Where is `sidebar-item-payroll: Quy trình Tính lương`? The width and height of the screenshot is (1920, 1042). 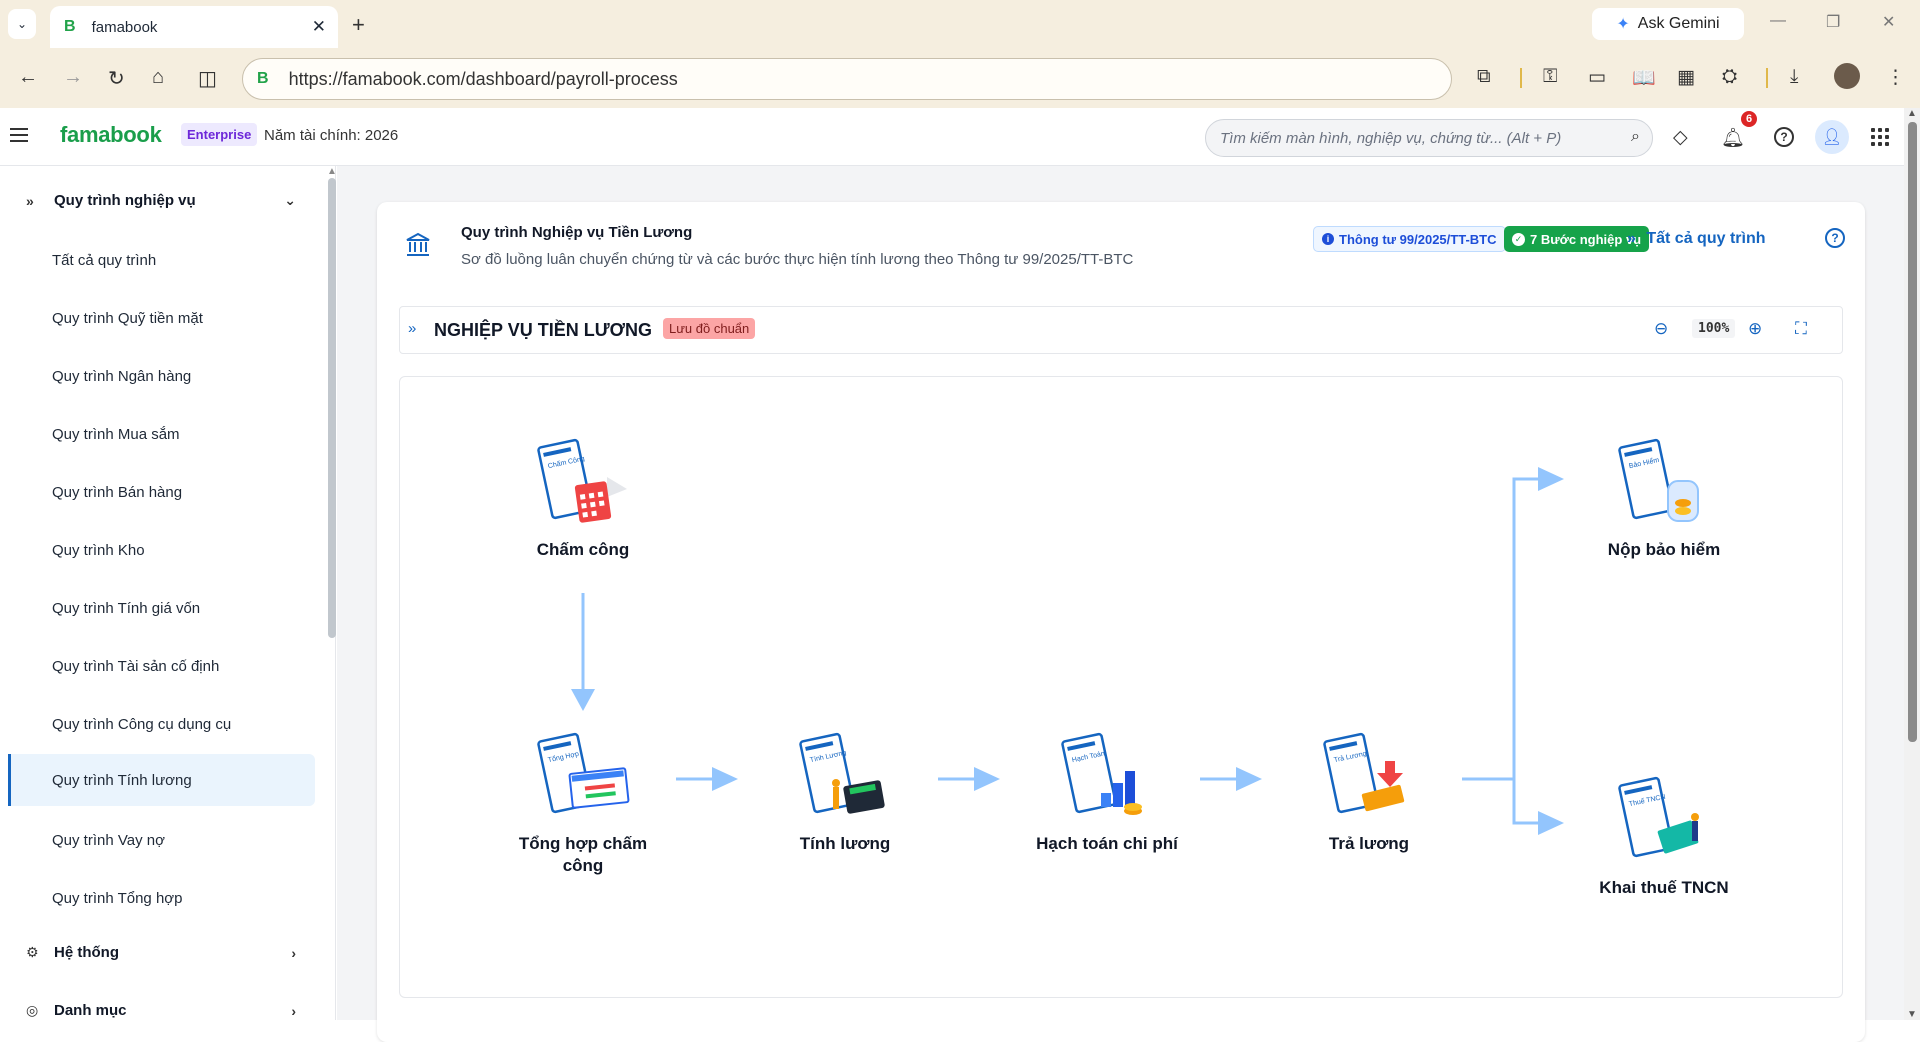
sidebar-item-payroll: Quy trình Tính lương is located at coordinates (161, 780).